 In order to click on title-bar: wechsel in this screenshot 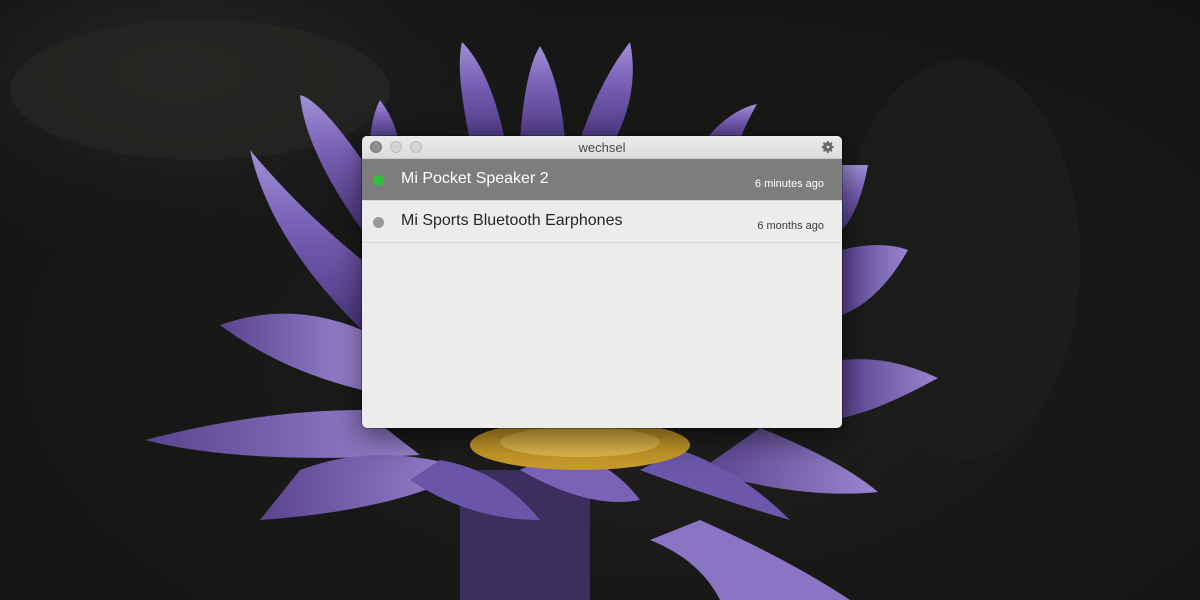, I will do `click(602, 147)`.